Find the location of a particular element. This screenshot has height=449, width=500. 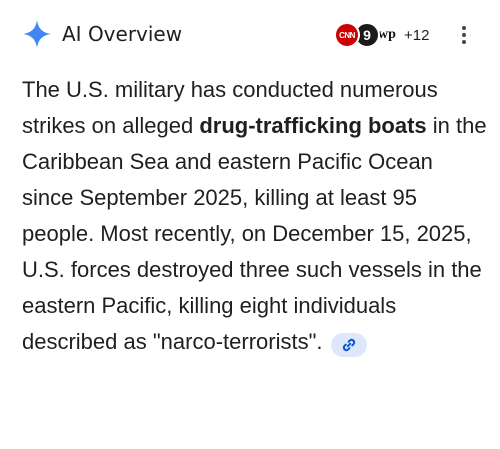

sparkle-icon is located at coordinates (37, 34).